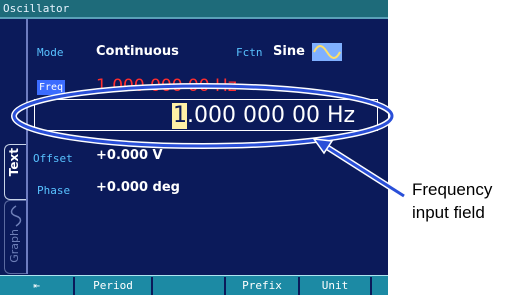 The width and height of the screenshot is (512, 295). Describe the element at coordinates (452, 189) in the screenshot. I see `annotation-line1: Frequency` at that location.